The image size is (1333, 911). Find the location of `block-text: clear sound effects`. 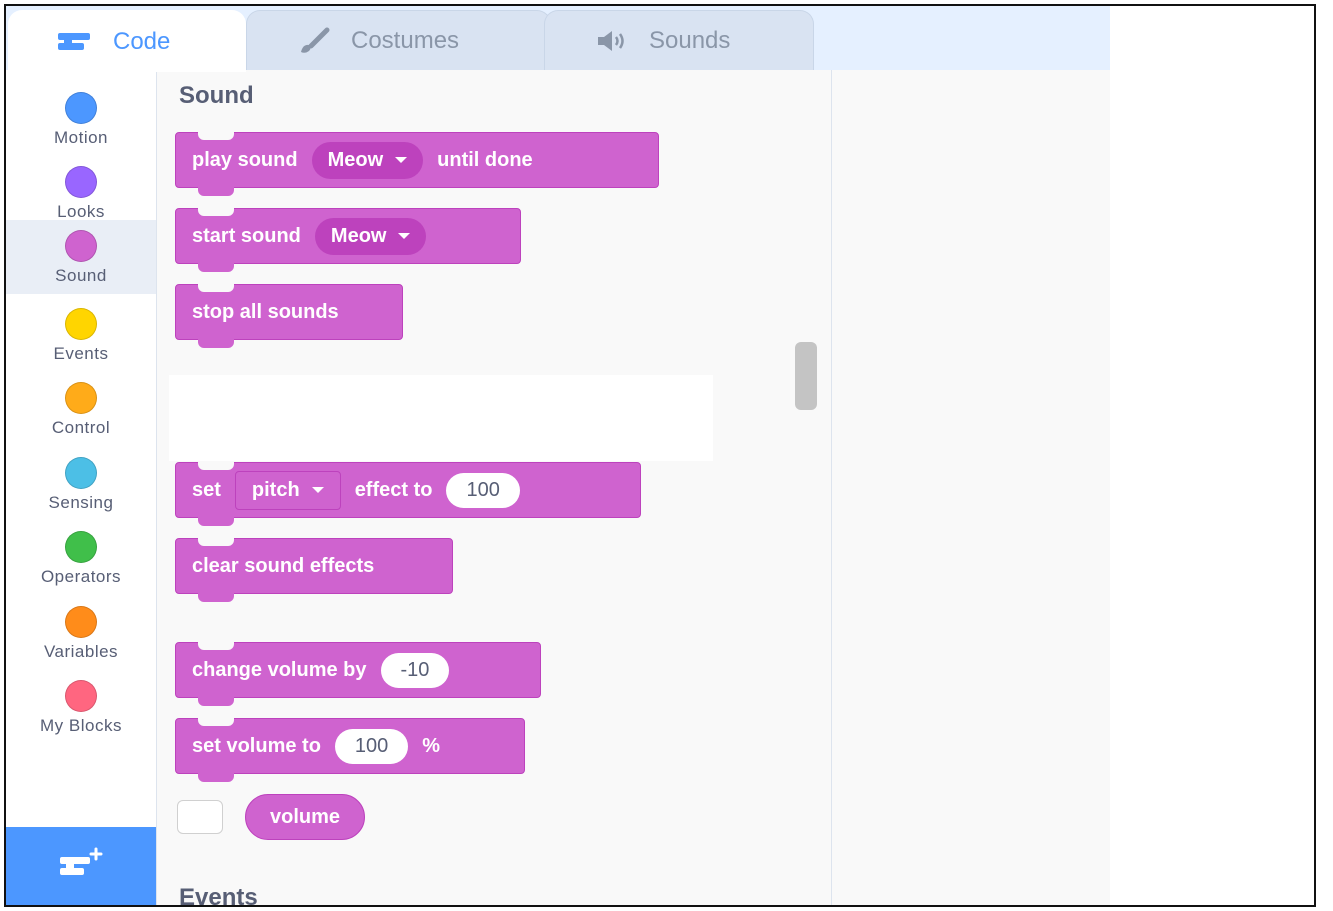

block-text: clear sound effects is located at coordinates (283, 565).